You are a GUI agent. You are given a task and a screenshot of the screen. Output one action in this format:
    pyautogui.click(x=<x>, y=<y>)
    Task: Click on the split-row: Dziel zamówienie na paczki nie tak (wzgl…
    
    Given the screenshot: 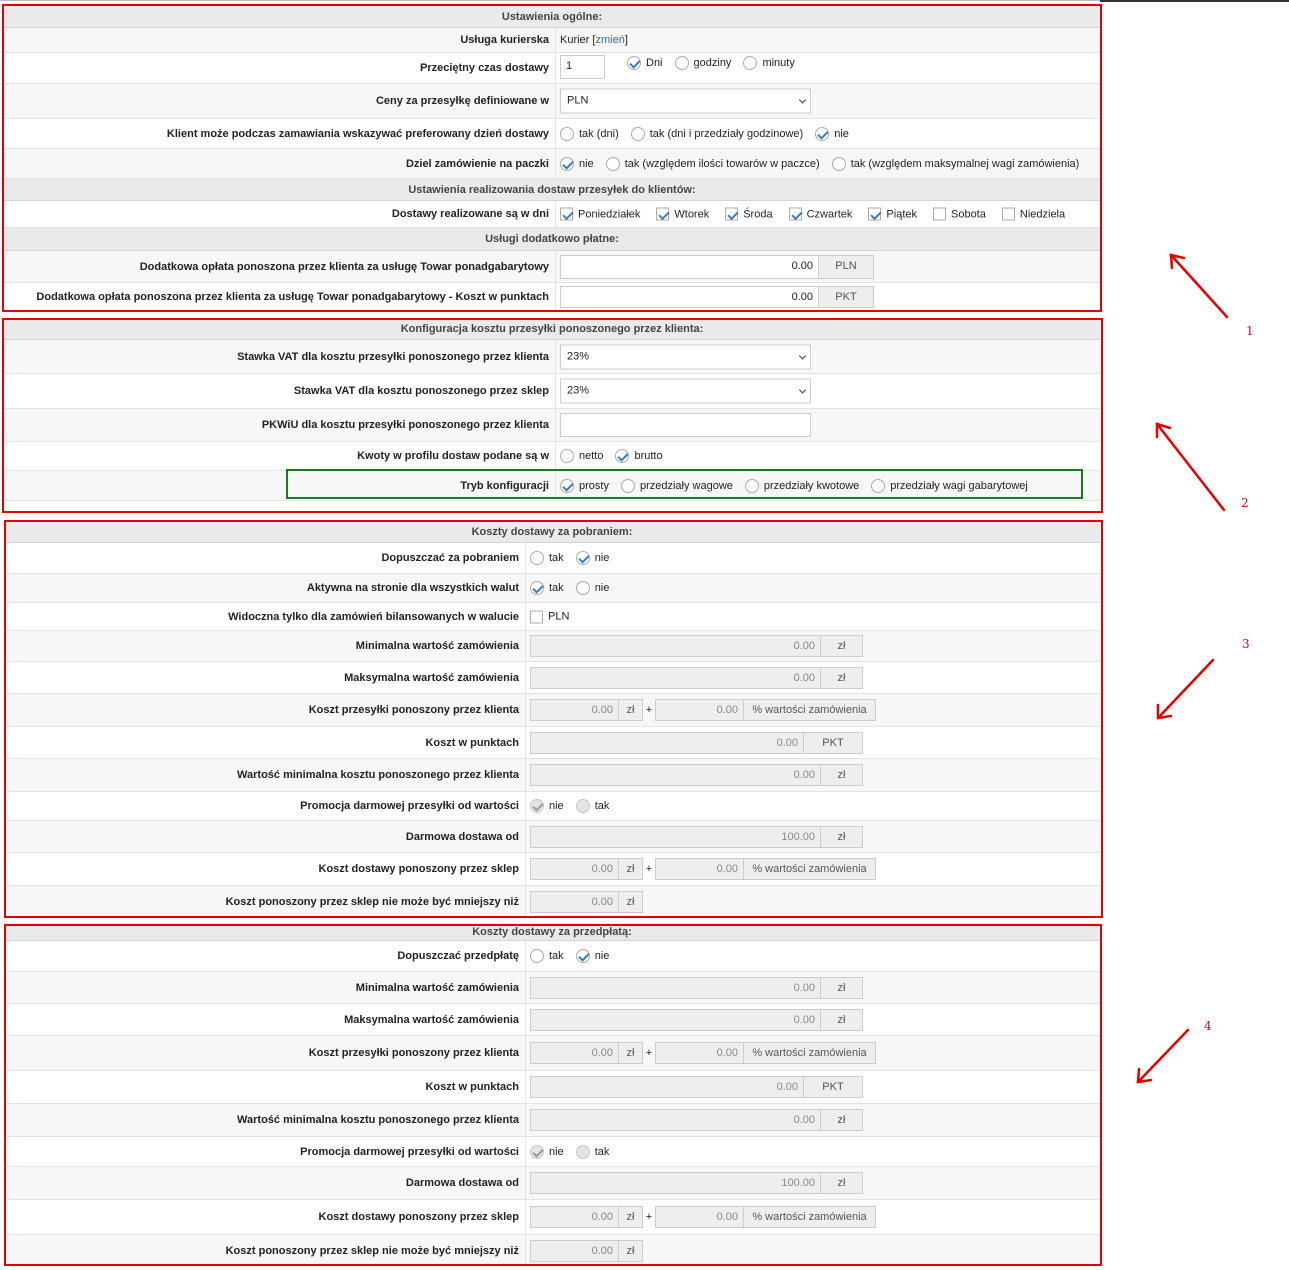 What is the action you would take?
    pyautogui.click(x=552, y=164)
    